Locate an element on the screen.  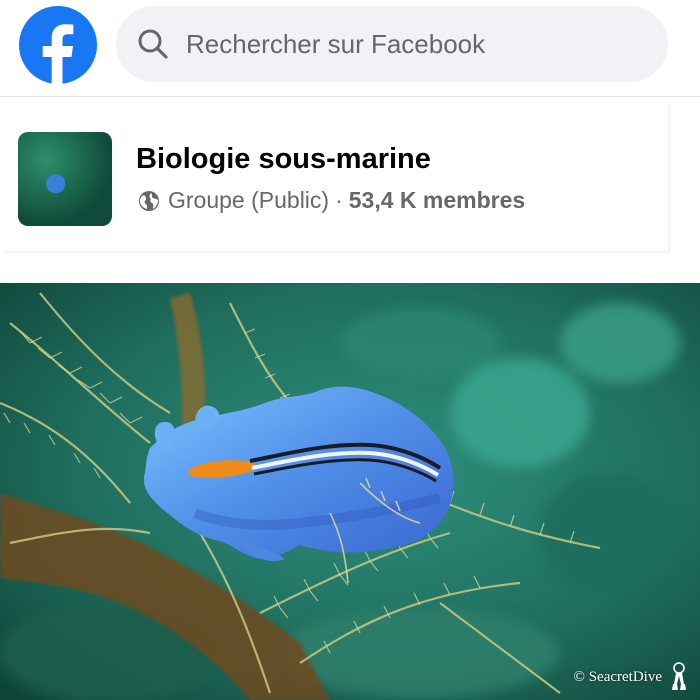
photo-watermark: © SeacretDive is located at coordinates (632, 677).